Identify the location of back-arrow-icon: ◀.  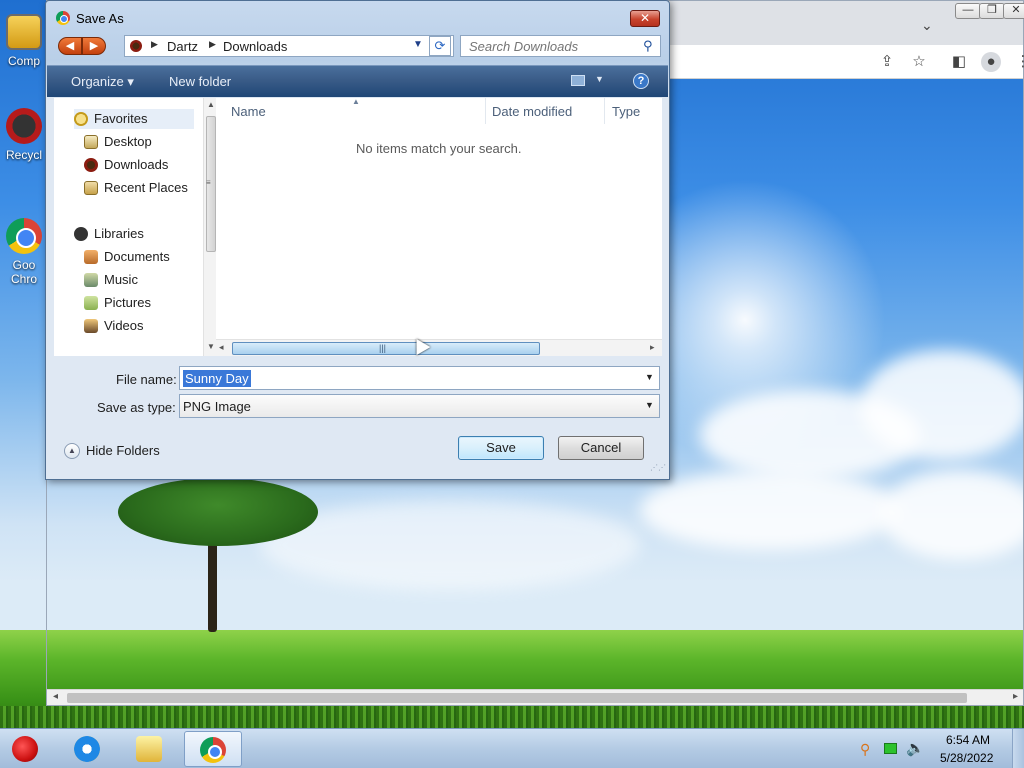
(70, 46).